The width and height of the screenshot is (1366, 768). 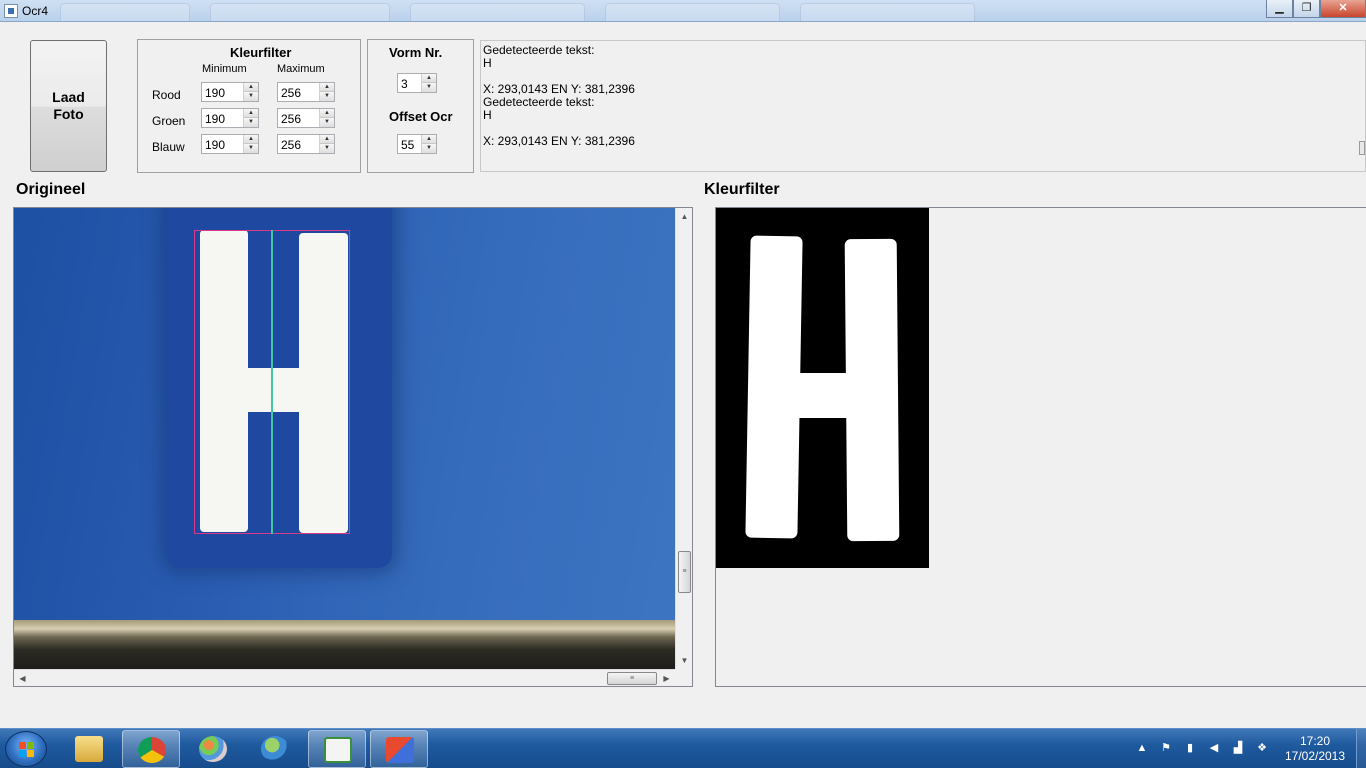 I want to click on scroll-down-icon: ▼, so click(x=684, y=660).